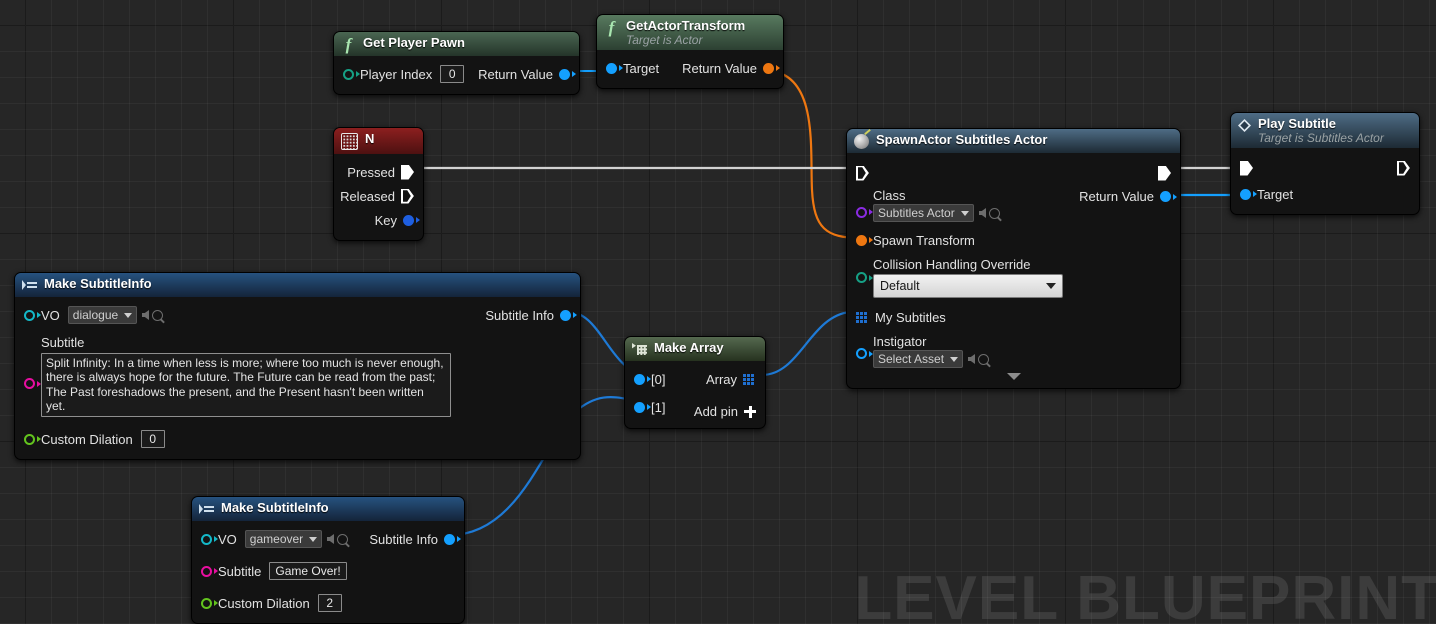  Describe the element at coordinates (328, 509) in the screenshot. I see `node-header: Make SubtitleInfo` at that location.